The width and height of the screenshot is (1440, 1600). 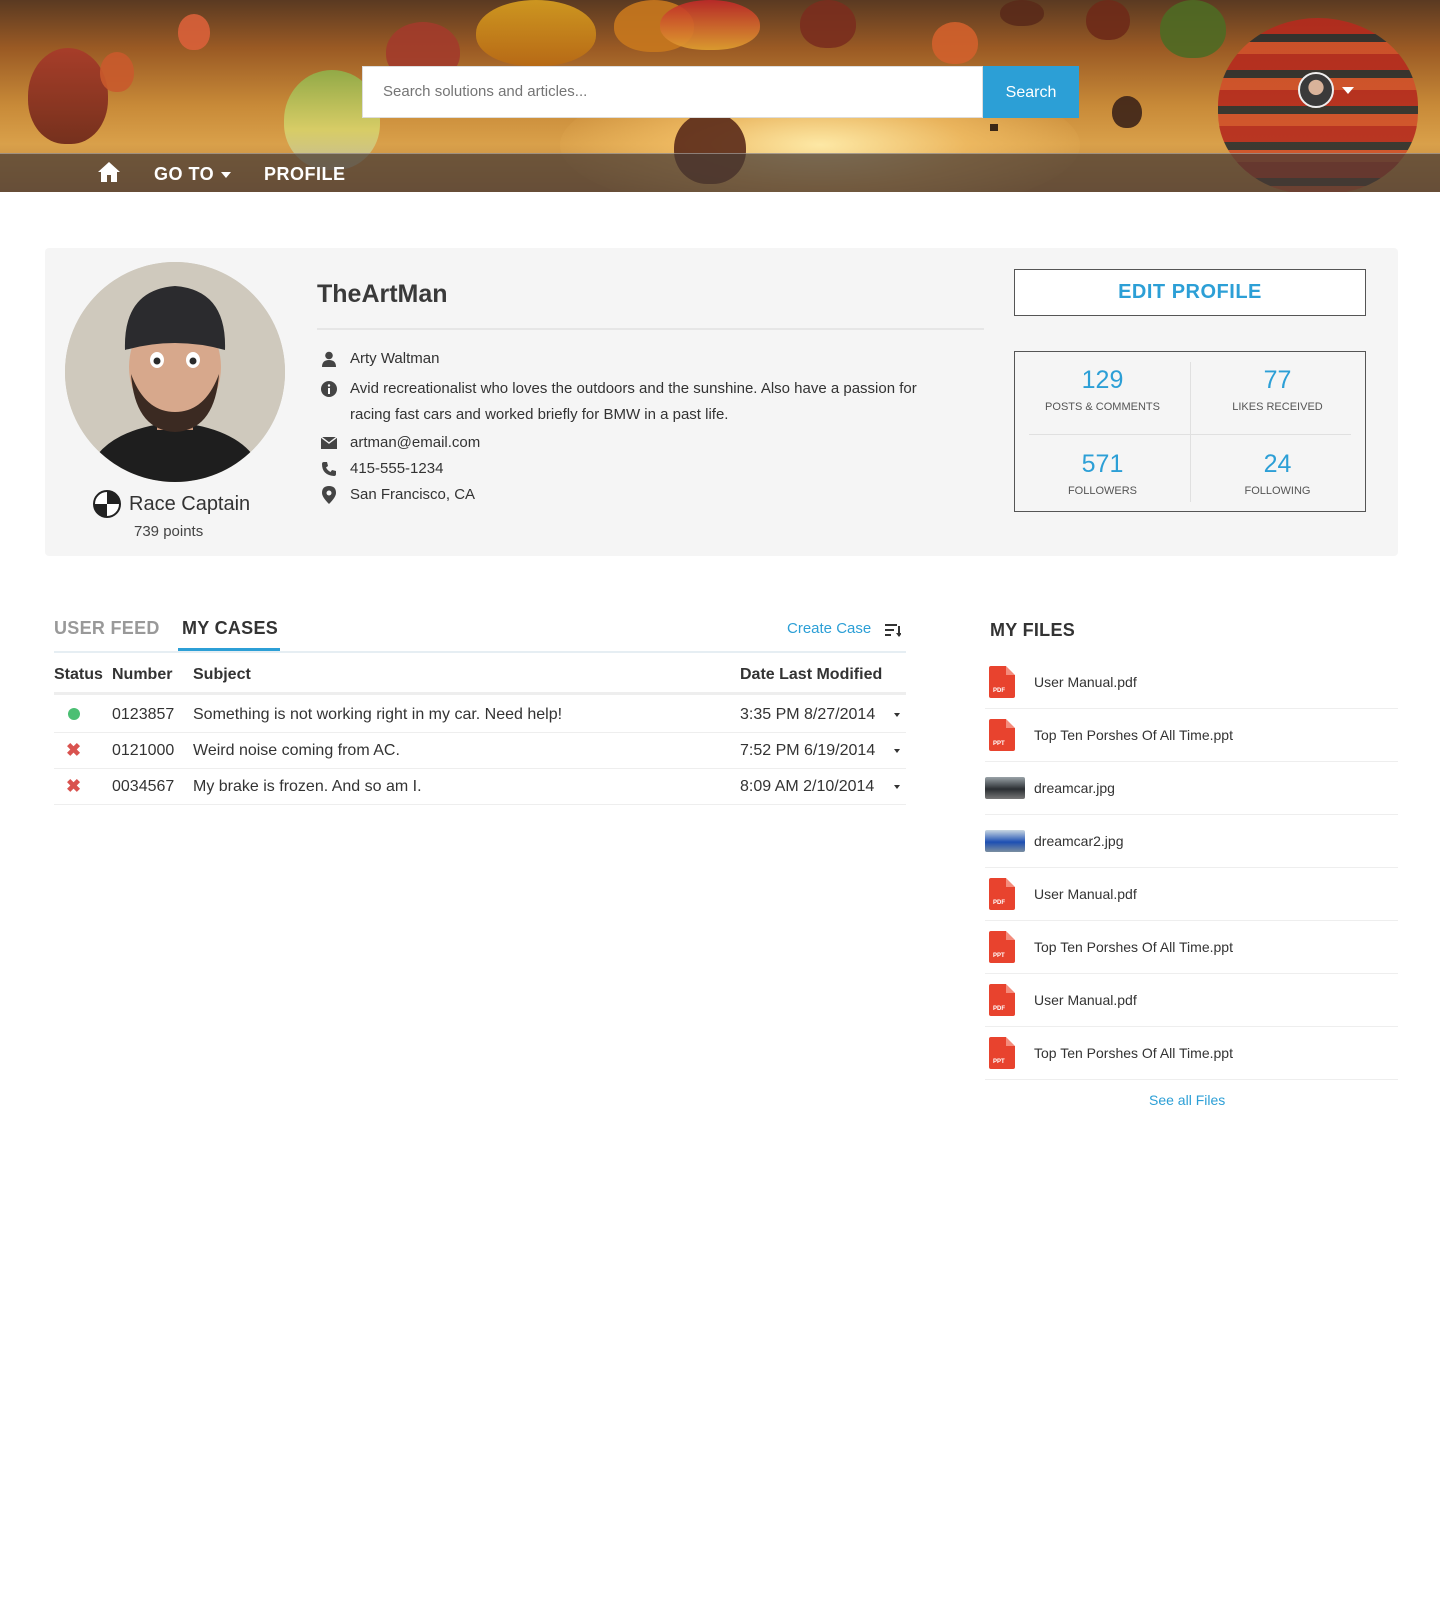 I want to click on stat-followers: 571 FOLLOWERS, so click(x=1102, y=473).